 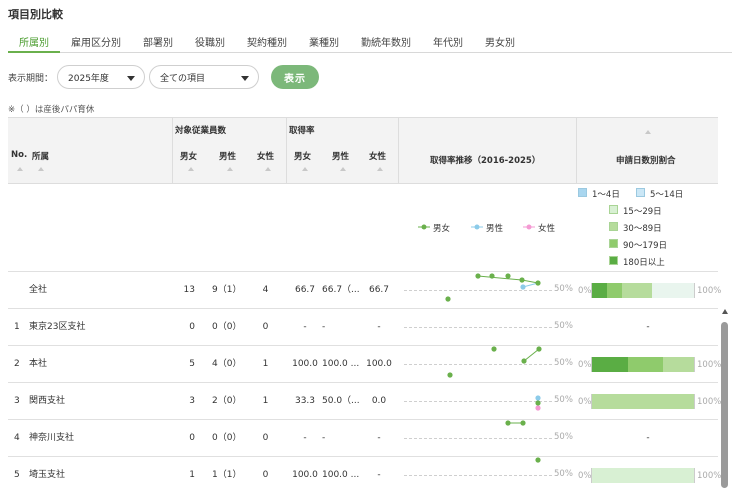 I want to click on sort-rate-male-icon, so click(x=343, y=169).